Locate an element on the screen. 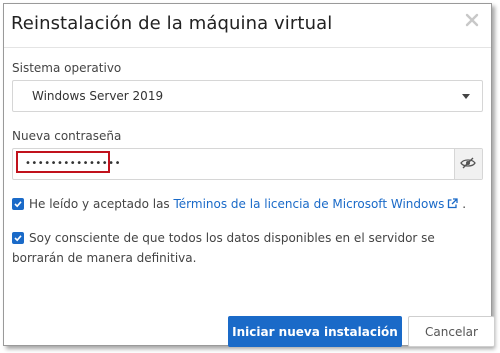 This screenshot has height=353, width=500. toggle-password-visibility-button is located at coordinates (468, 164).